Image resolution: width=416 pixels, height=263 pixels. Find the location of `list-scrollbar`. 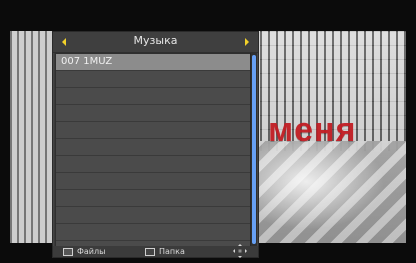

list-scrollbar is located at coordinates (253, 149).